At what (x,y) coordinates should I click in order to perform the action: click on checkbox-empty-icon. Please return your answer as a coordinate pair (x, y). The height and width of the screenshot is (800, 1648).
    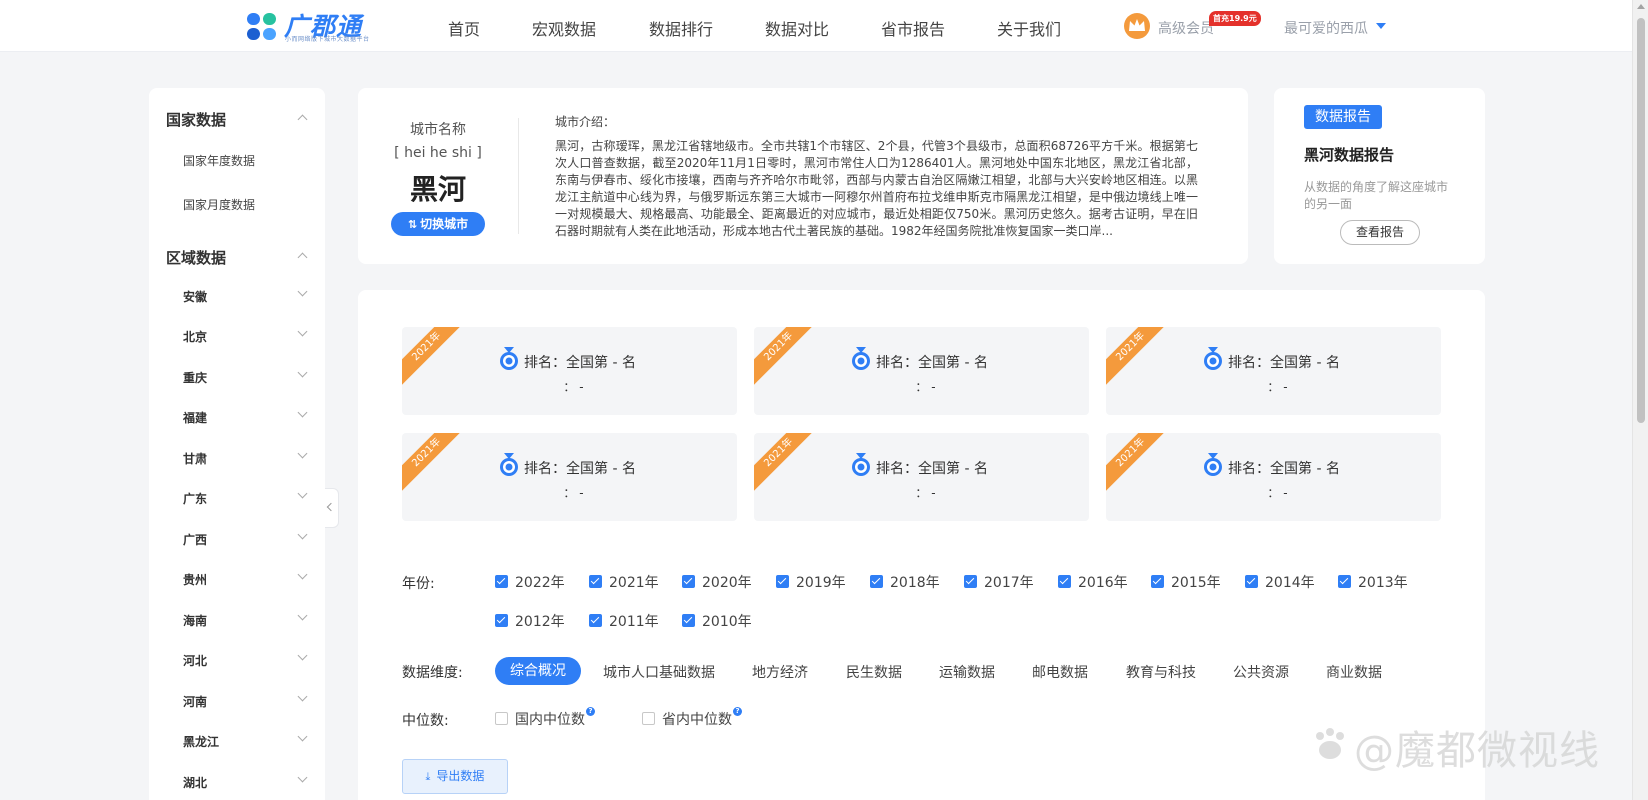
    Looking at the image, I should click on (648, 718).